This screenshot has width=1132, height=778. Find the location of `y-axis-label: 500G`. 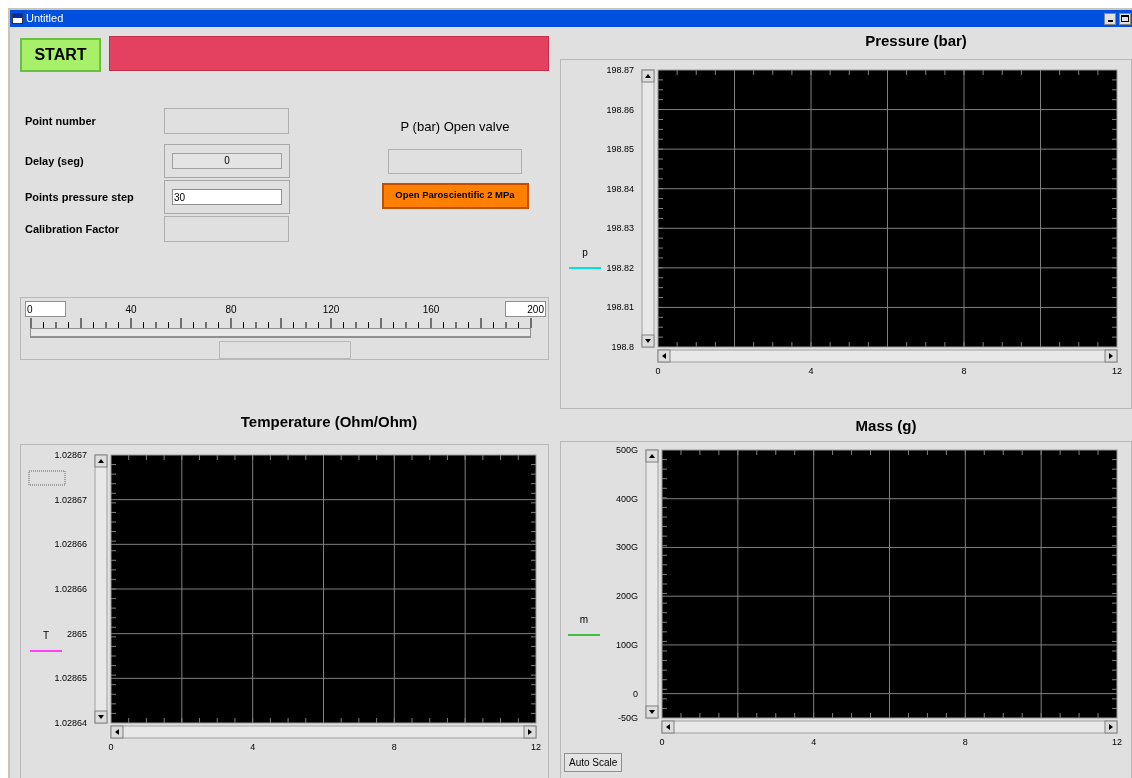

y-axis-label: 500G is located at coordinates (626, 450).